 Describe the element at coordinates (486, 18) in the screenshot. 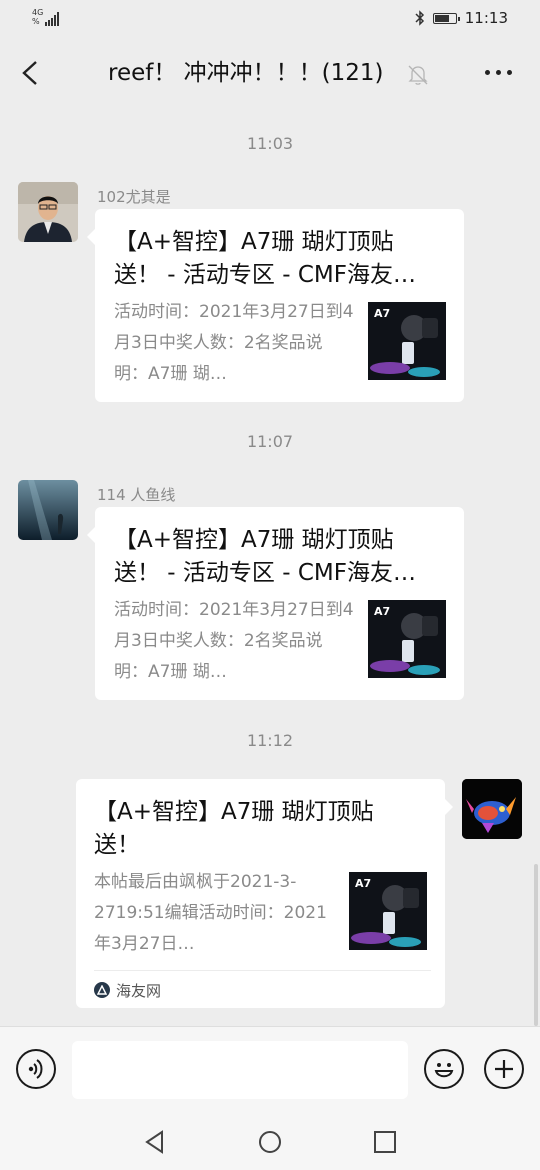

I see `clock: 11:13` at that location.